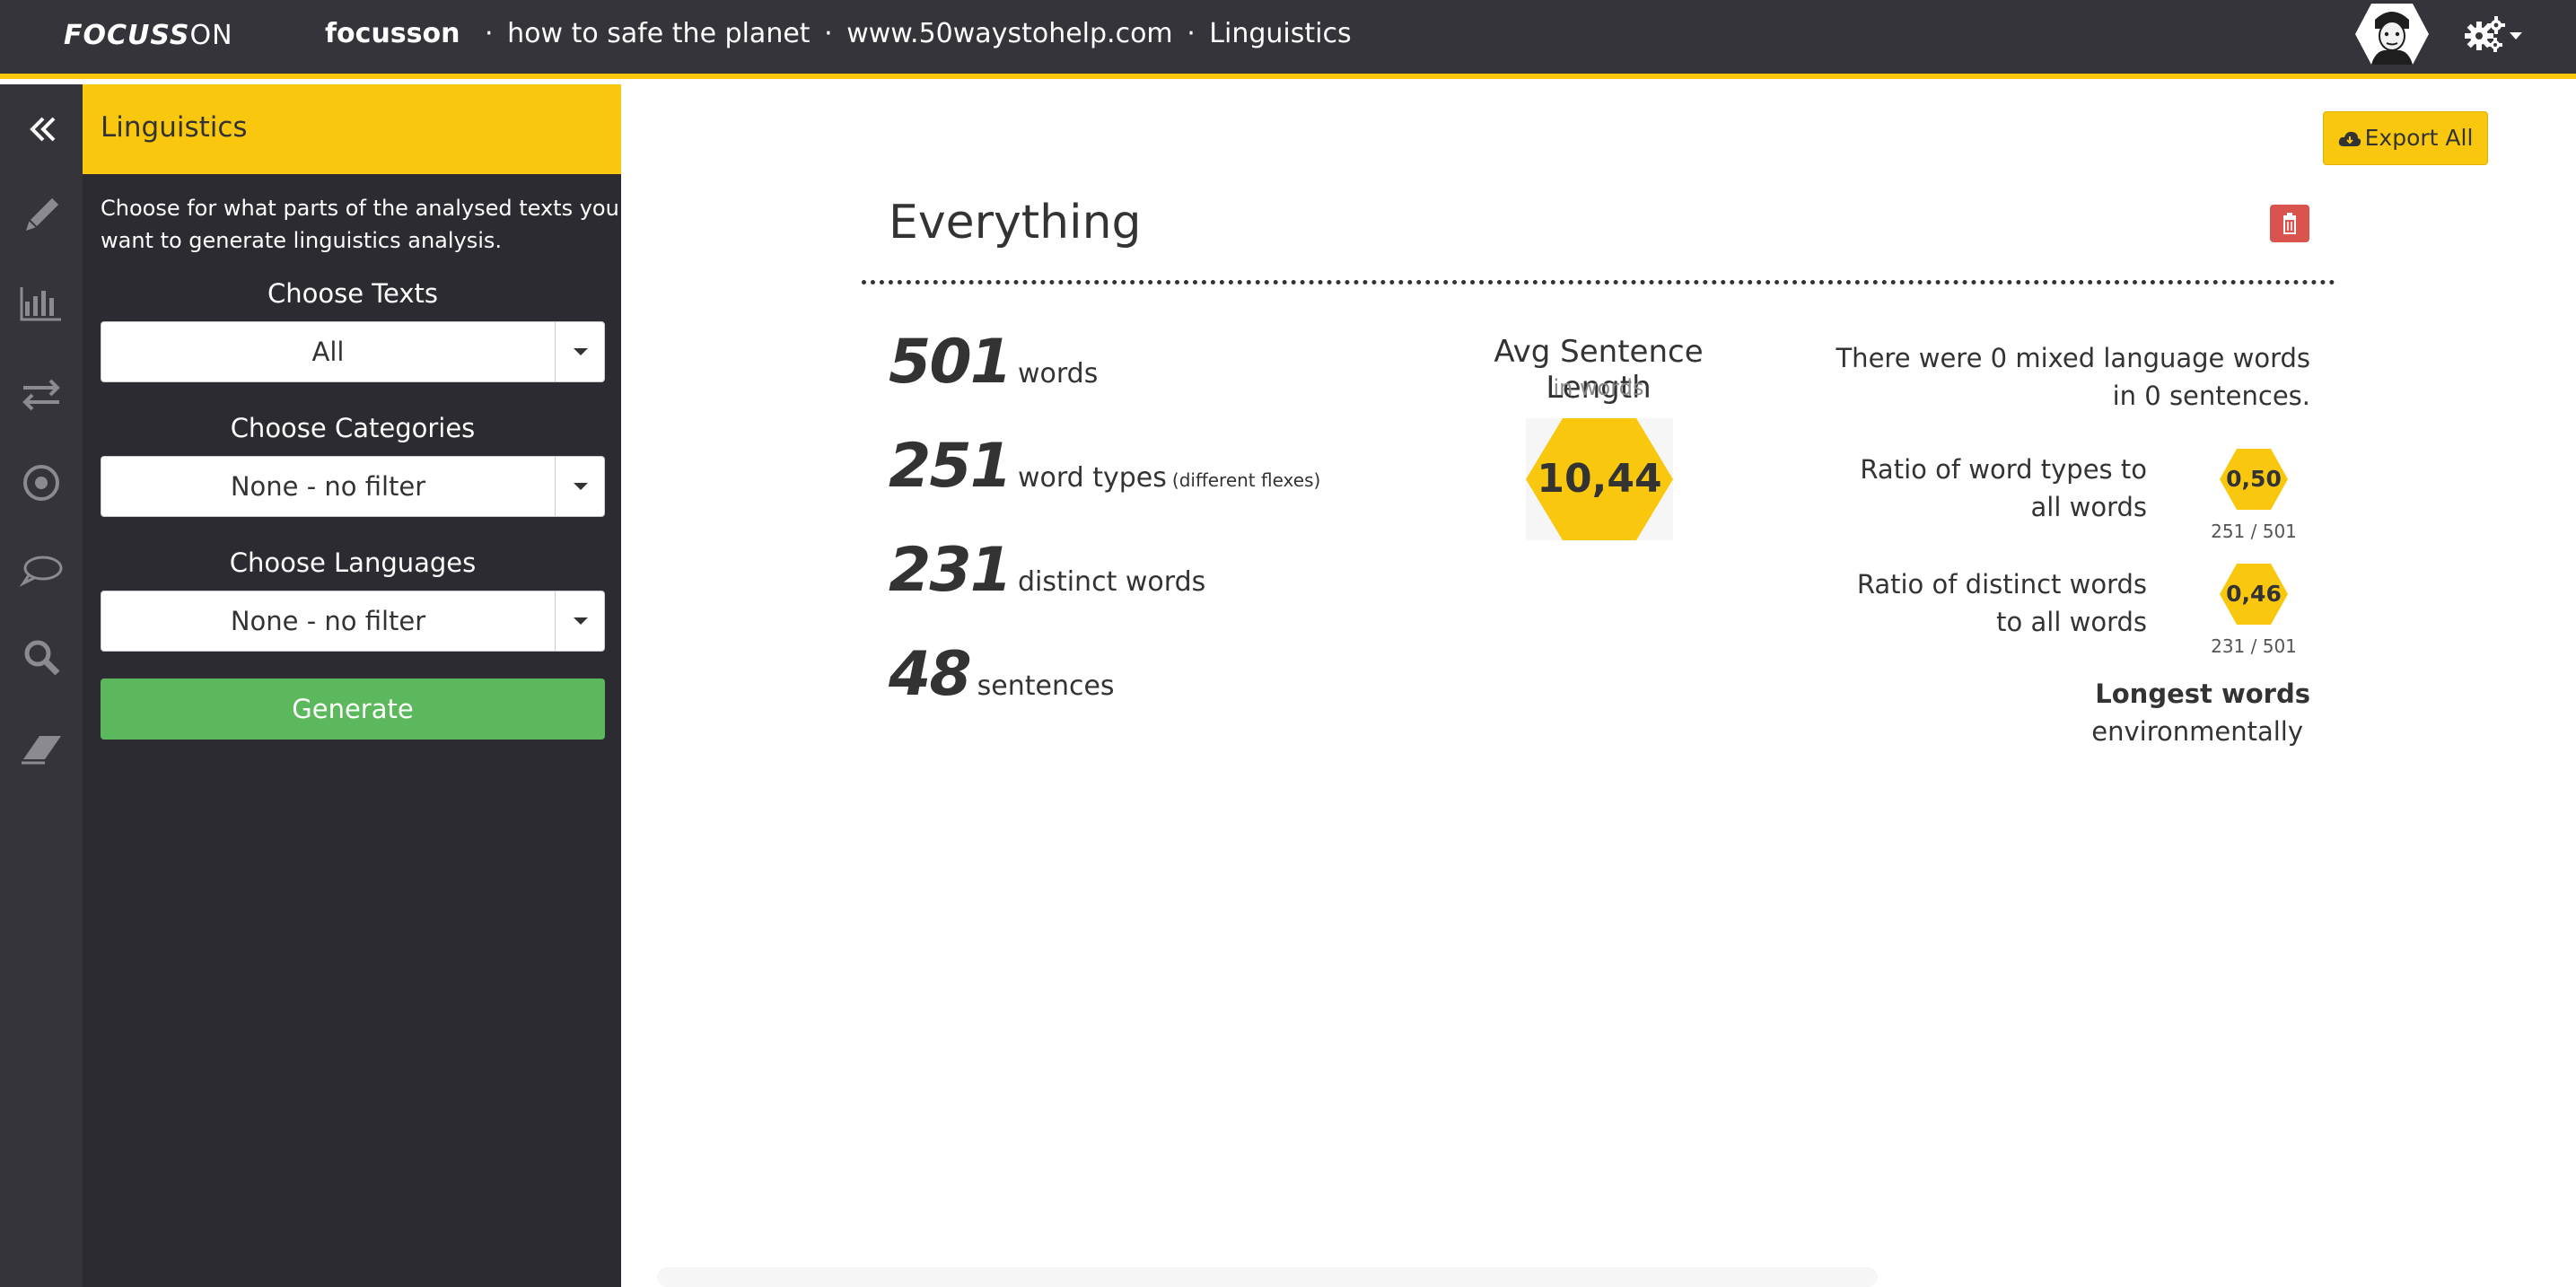  What do you see at coordinates (1092, 478) in the screenshot?
I see `stat-label: word types` at bounding box center [1092, 478].